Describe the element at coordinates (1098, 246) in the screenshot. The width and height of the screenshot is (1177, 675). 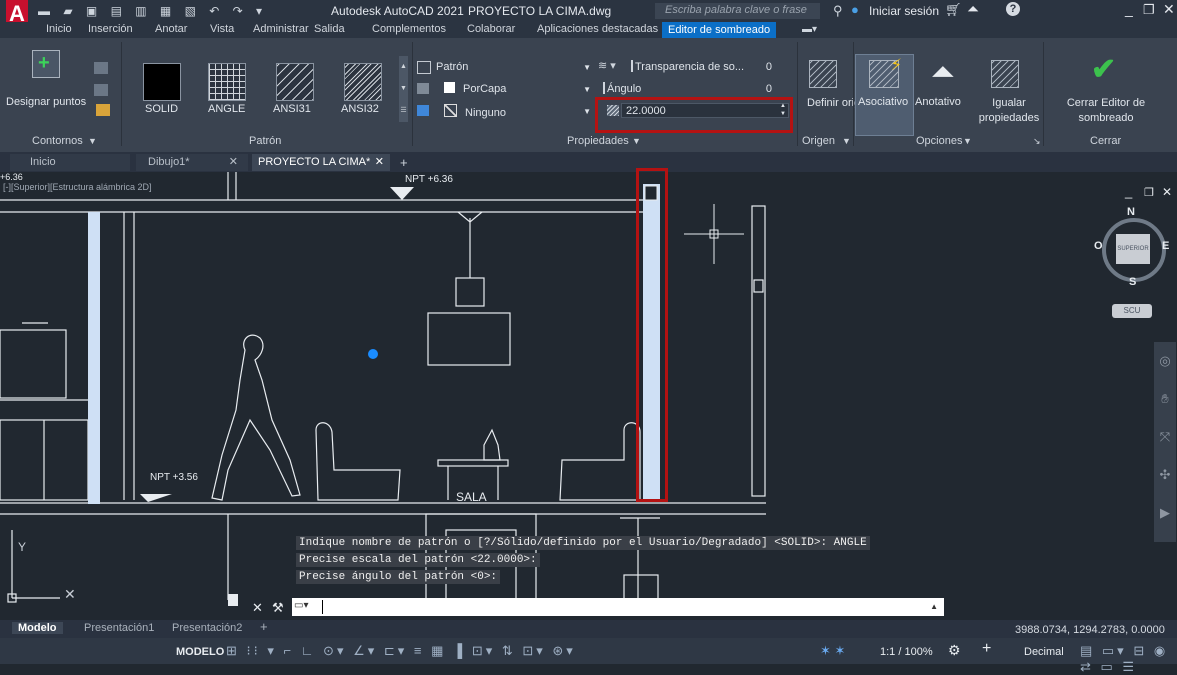
I see `compass-w: O` at that location.